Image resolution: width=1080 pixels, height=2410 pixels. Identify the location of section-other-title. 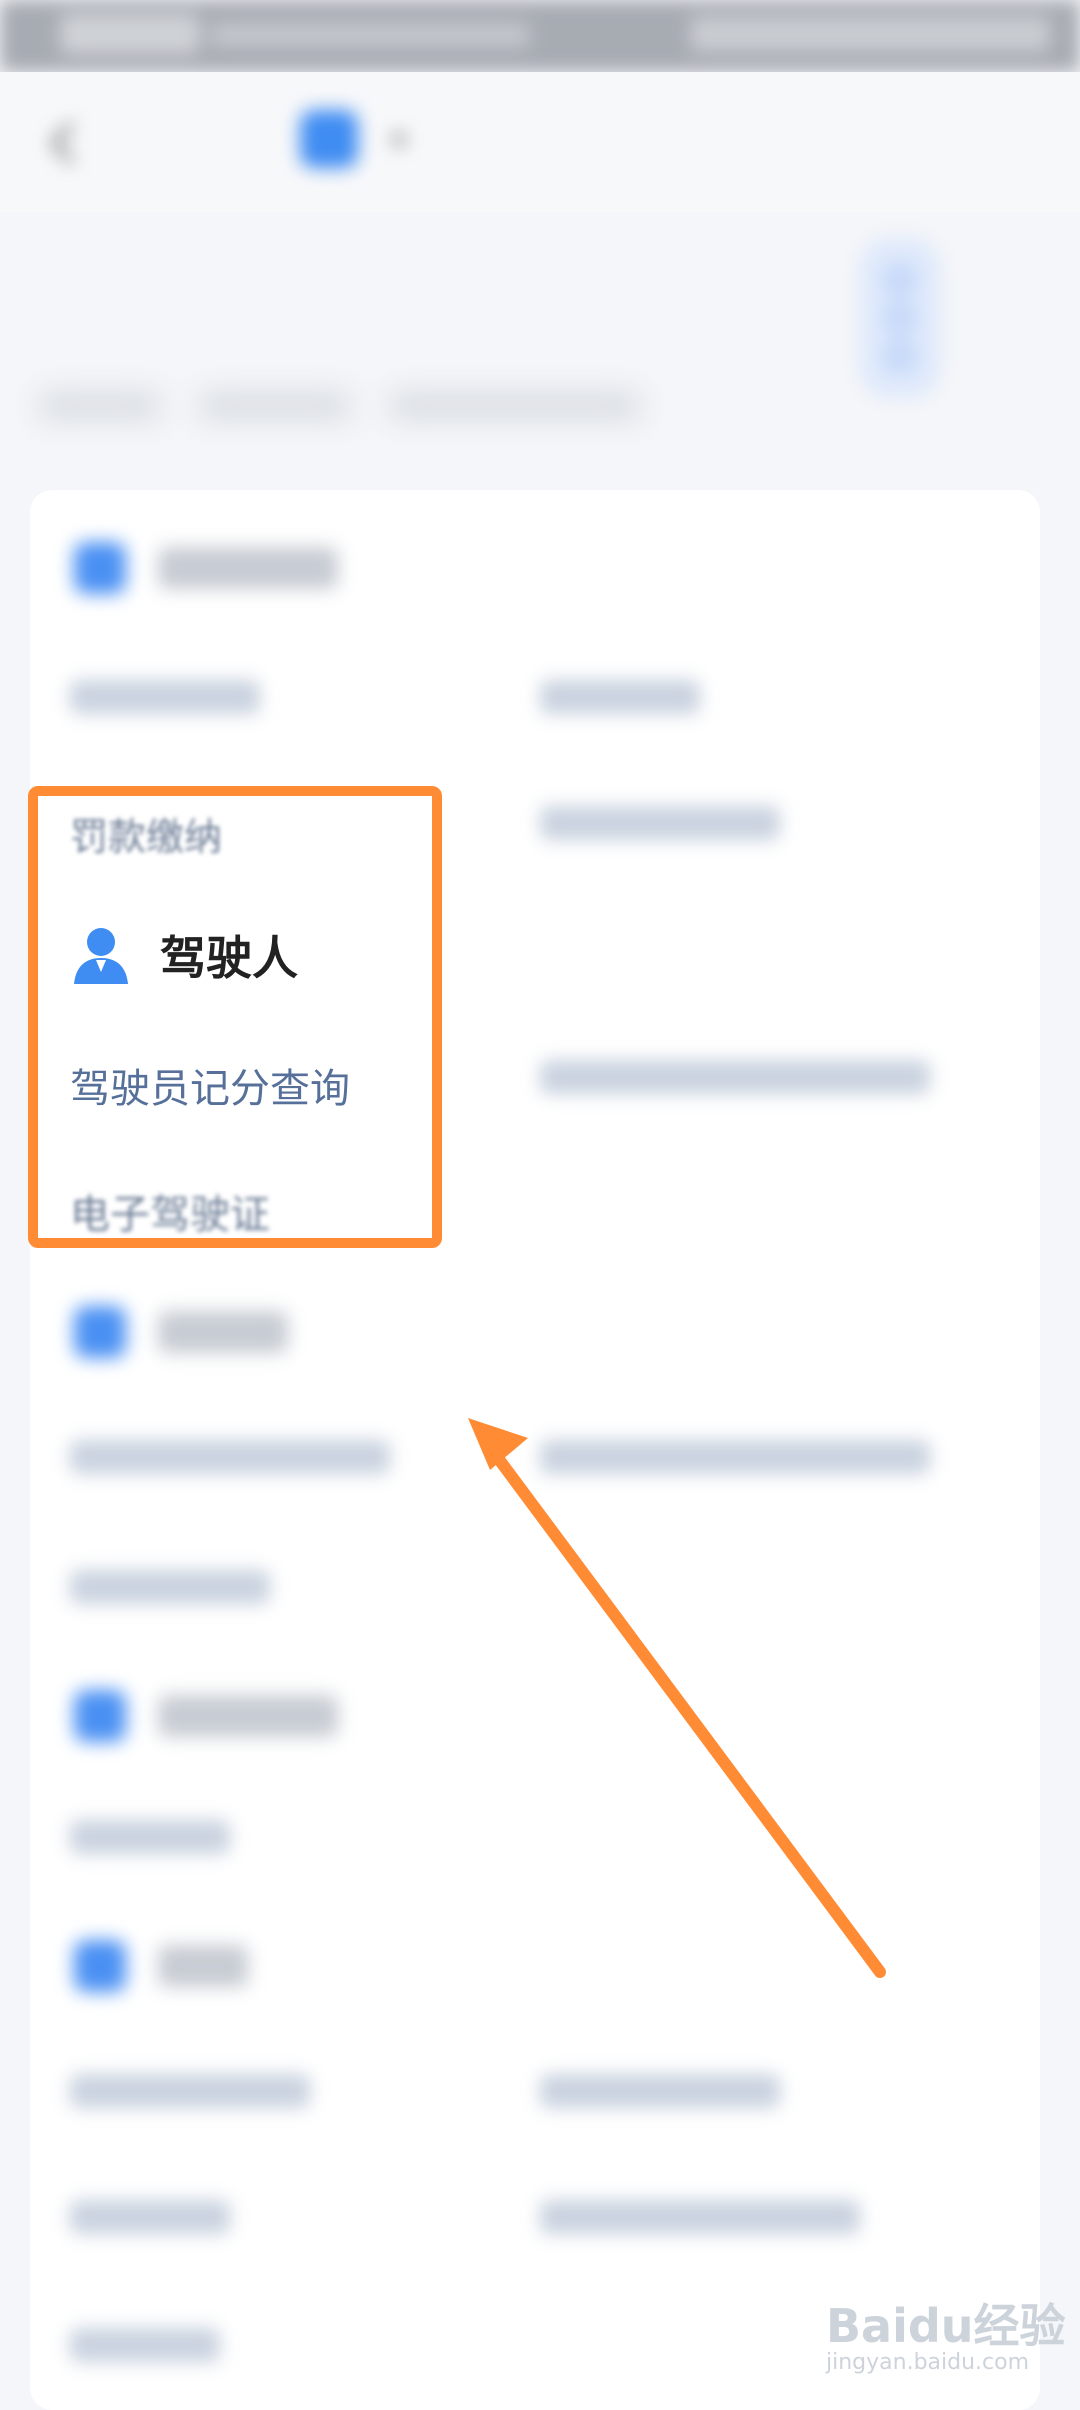
(203, 1966).